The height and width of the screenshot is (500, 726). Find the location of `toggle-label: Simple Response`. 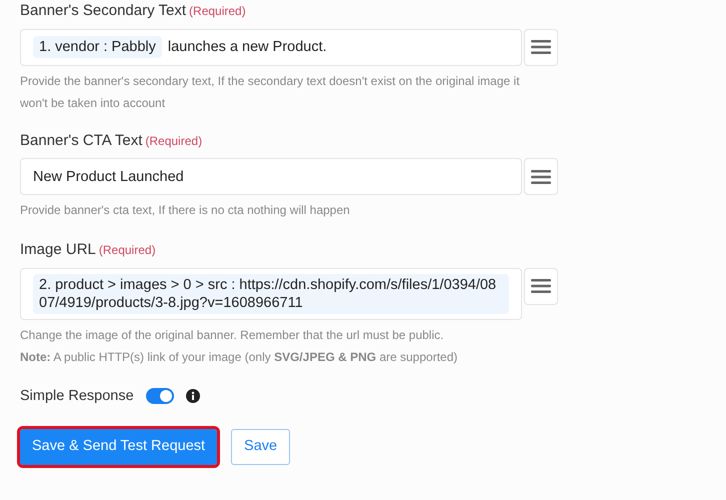

toggle-label: Simple Response is located at coordinates (77, 396).